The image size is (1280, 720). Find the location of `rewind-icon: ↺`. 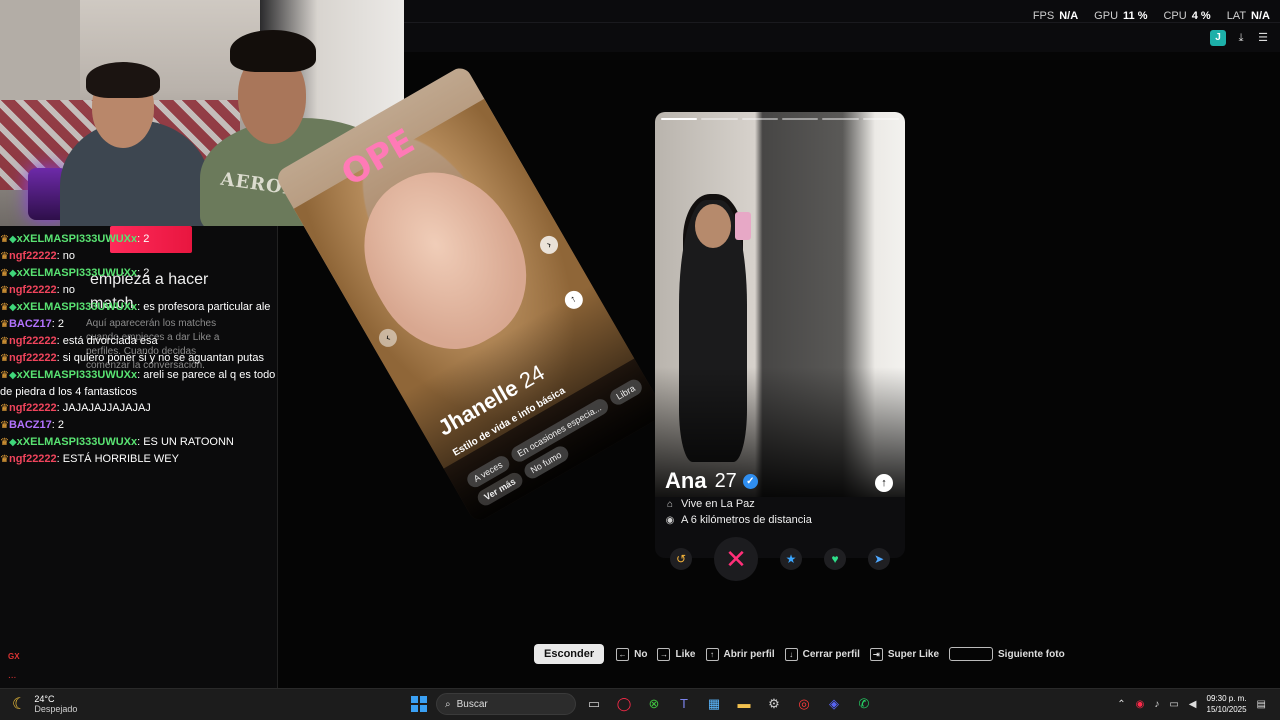

rewind-icon: ↺ is located at coordinates (681, 559).